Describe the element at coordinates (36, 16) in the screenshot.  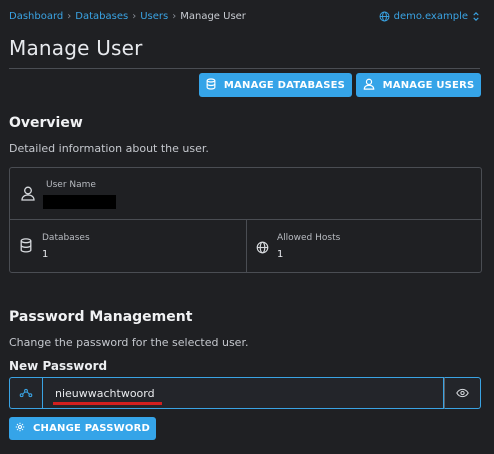
I see `breadcrumb-dashboard: Dashboard` at that location.